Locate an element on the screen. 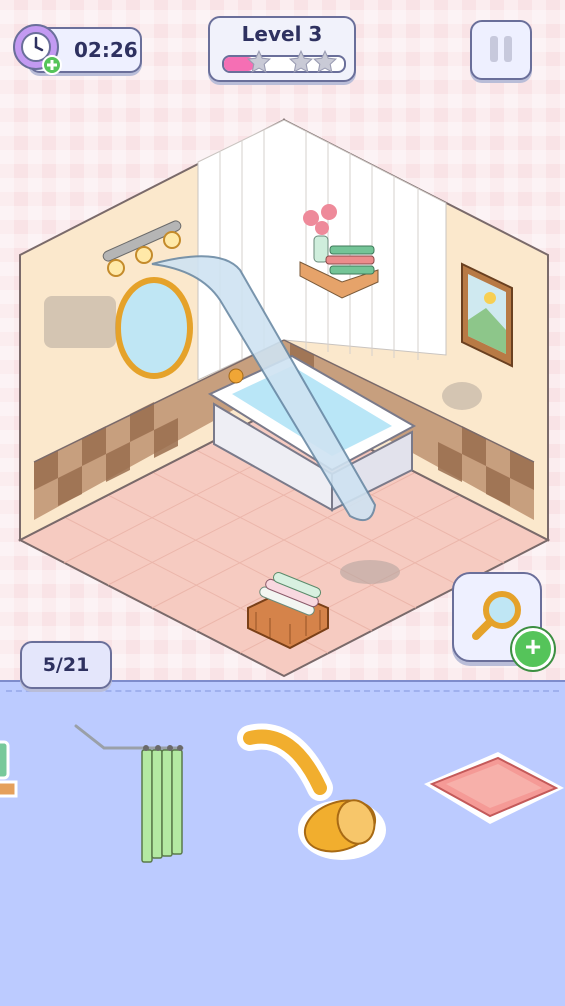 The width and height of the screenshot is (565, 1006). shower-curtain-icon is located at coordinates (129, 793).